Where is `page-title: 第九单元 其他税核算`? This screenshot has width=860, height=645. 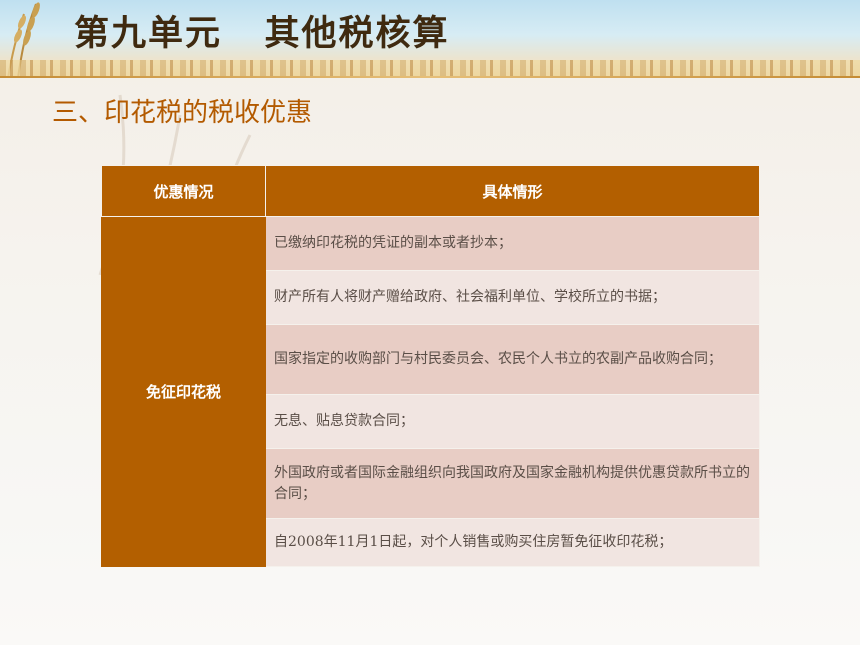 page-title: 第九单元 其他税核算 is located at coordinates (262, 34).